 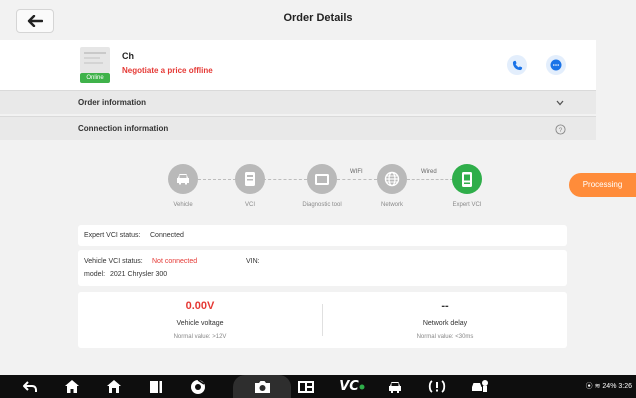 I want to click on order-card: Online Ch Negotiate a price offline, so click(x=298, y=65).